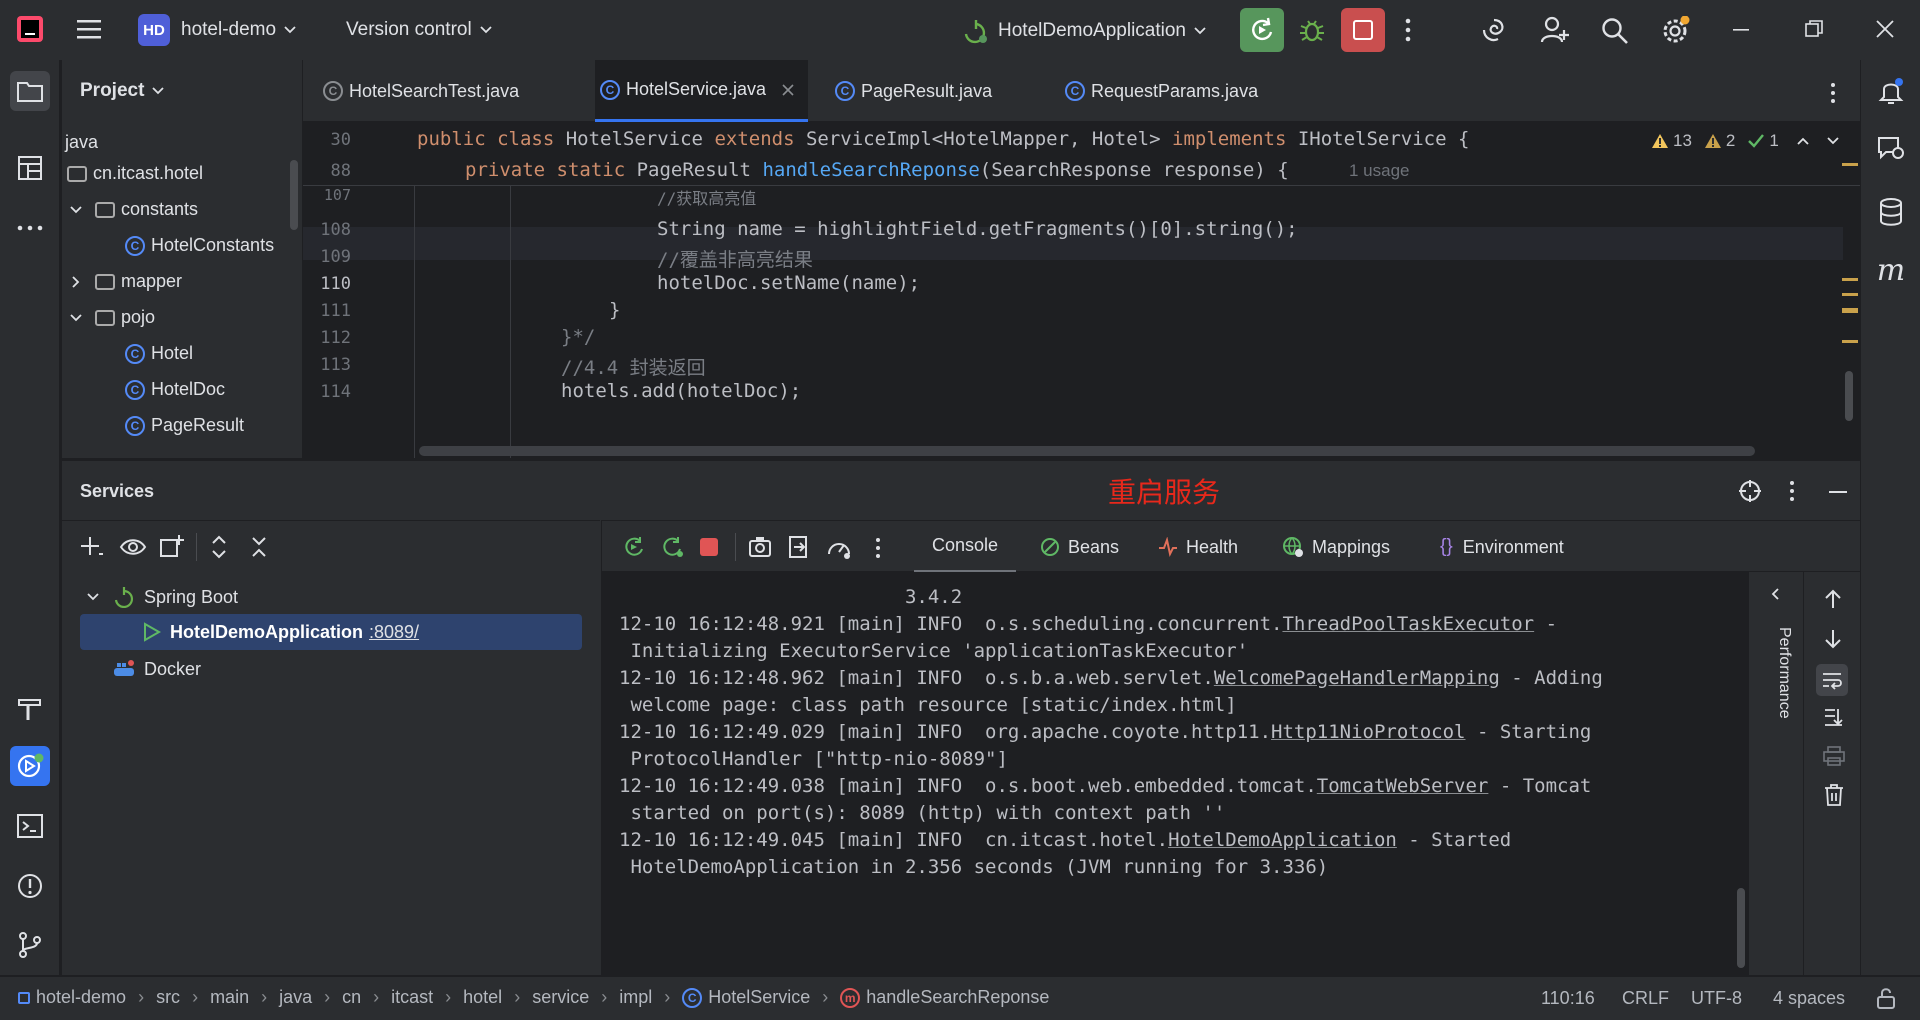 This screenshot has height=1020, width=1920. What do you see at coordinates (709, 547) in the screenshot?
I see `stop-icon` at bounding box center [709, 547].